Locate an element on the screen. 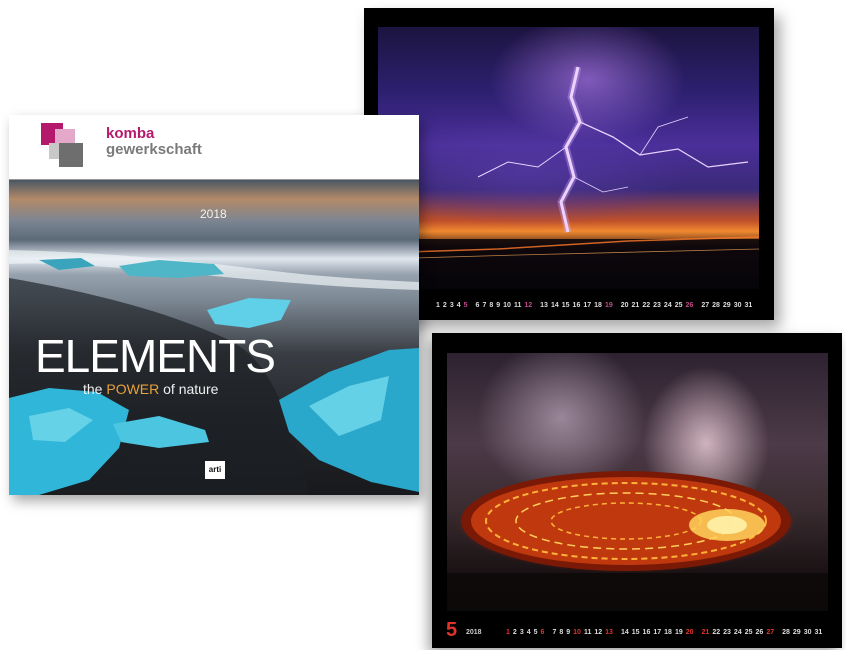 The image size is (846, 650). publisher-logo: arti is located at coordinates (215, 470).